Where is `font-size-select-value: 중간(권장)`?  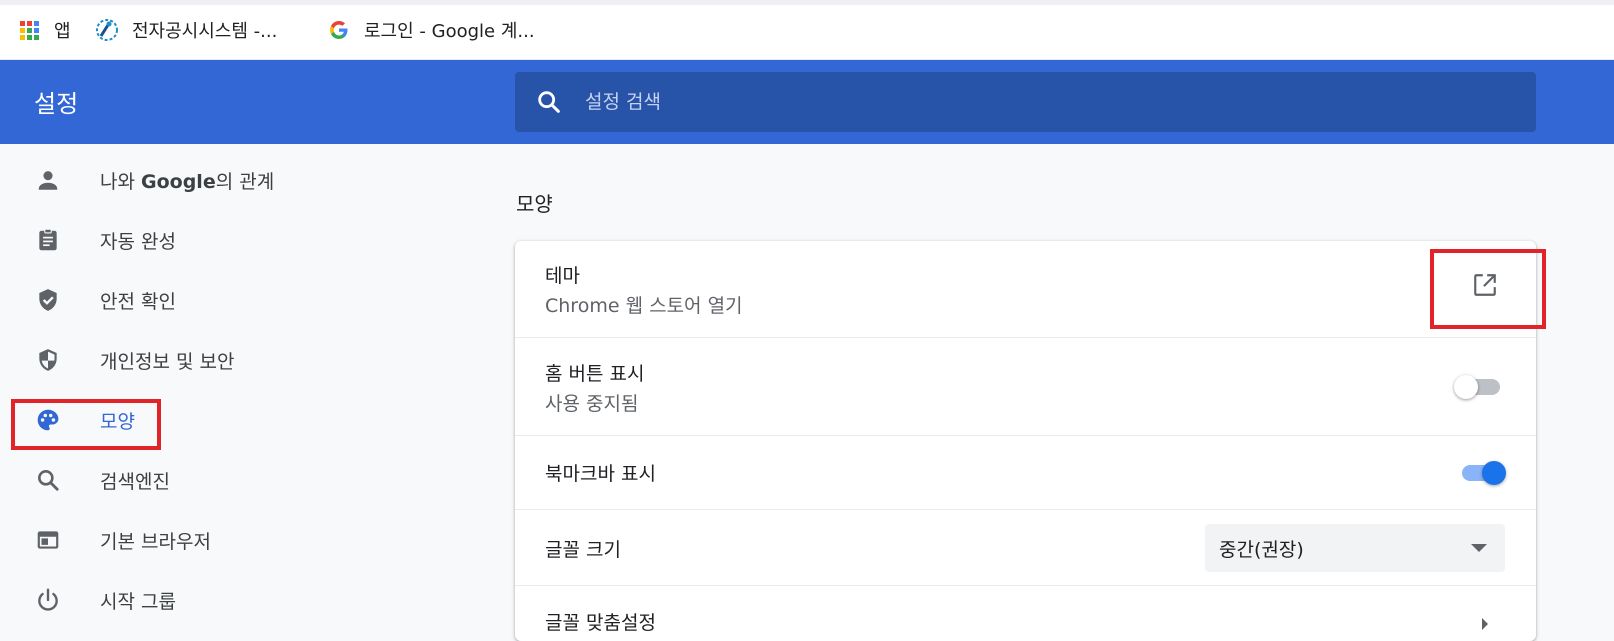 font-size-select-value: 중간(권장) is located at coordinates (1261, 550).